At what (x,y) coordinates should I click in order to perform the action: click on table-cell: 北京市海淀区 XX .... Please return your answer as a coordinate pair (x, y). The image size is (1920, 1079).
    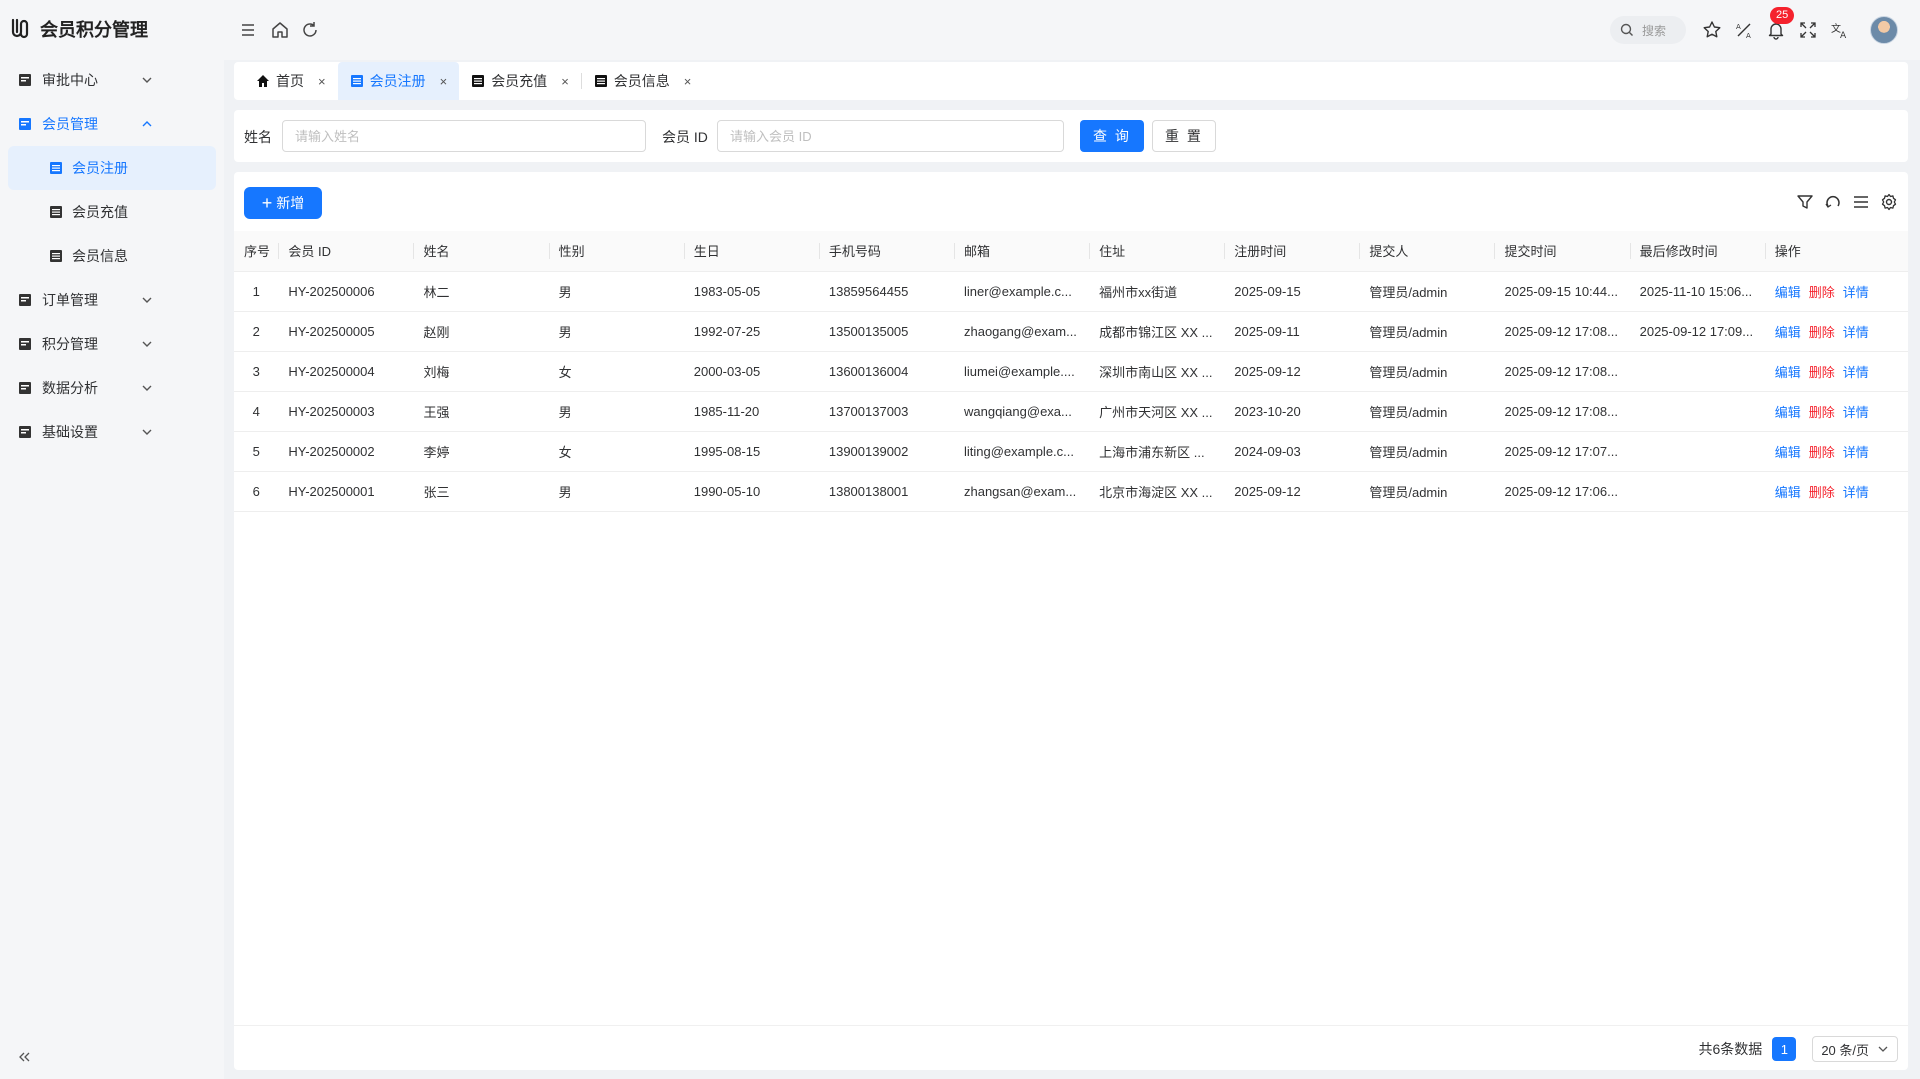
    Looking at the image, I should click on (1157, 491).